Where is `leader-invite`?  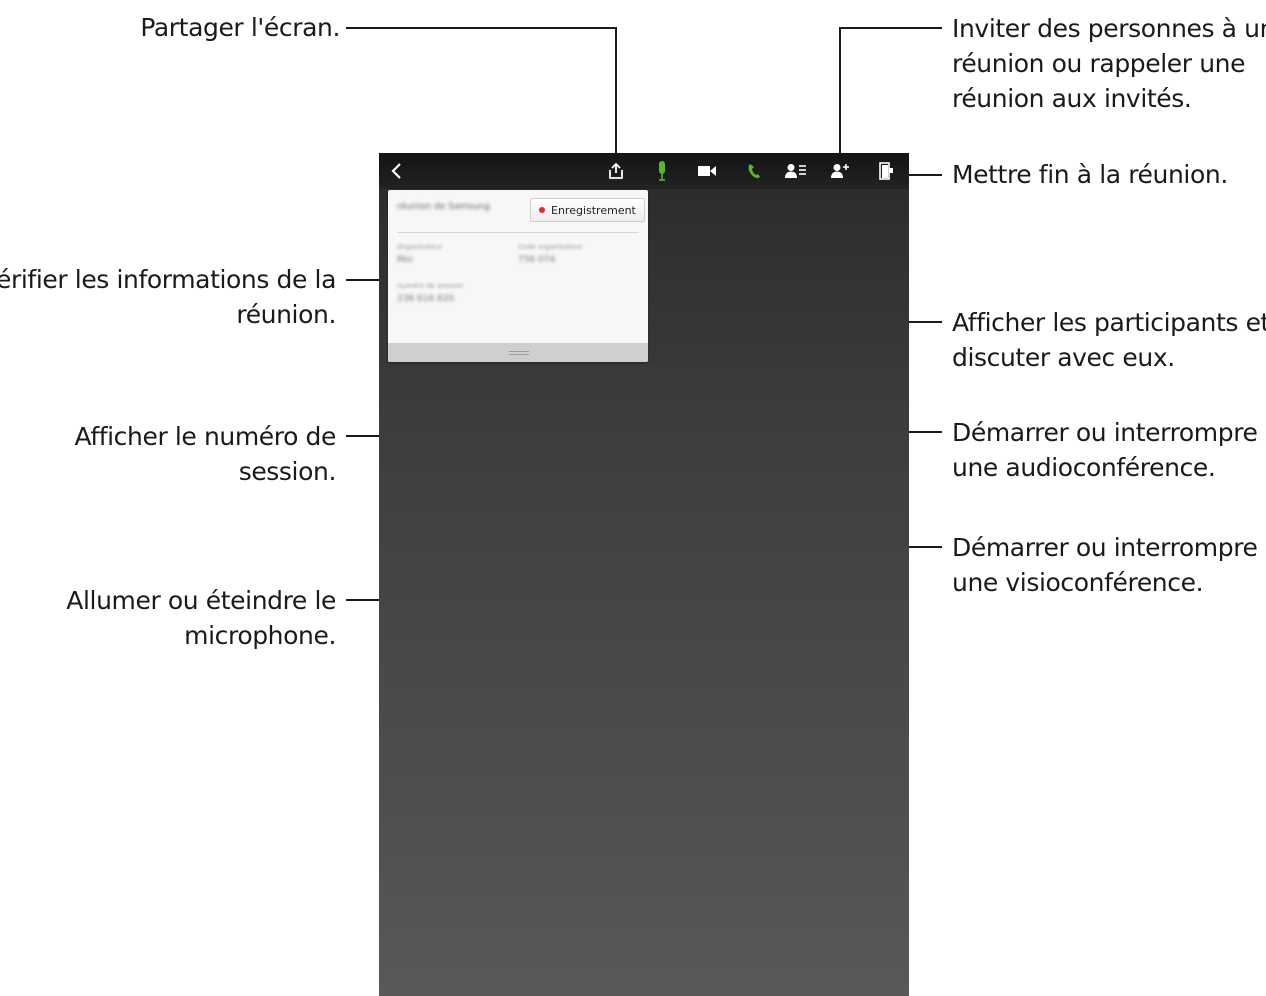 leader-invite is located at coordinates (890, 93).